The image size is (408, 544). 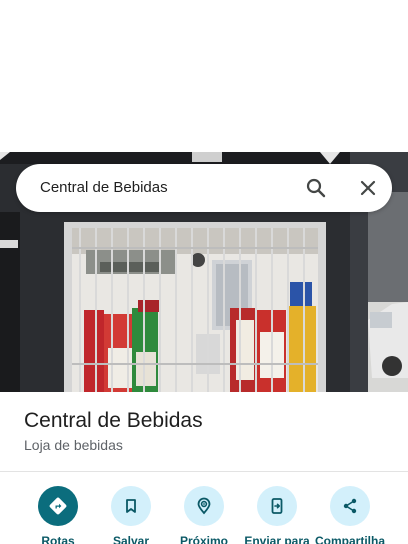 I want to click on bookmark-icon, so click(x=131, y=506).